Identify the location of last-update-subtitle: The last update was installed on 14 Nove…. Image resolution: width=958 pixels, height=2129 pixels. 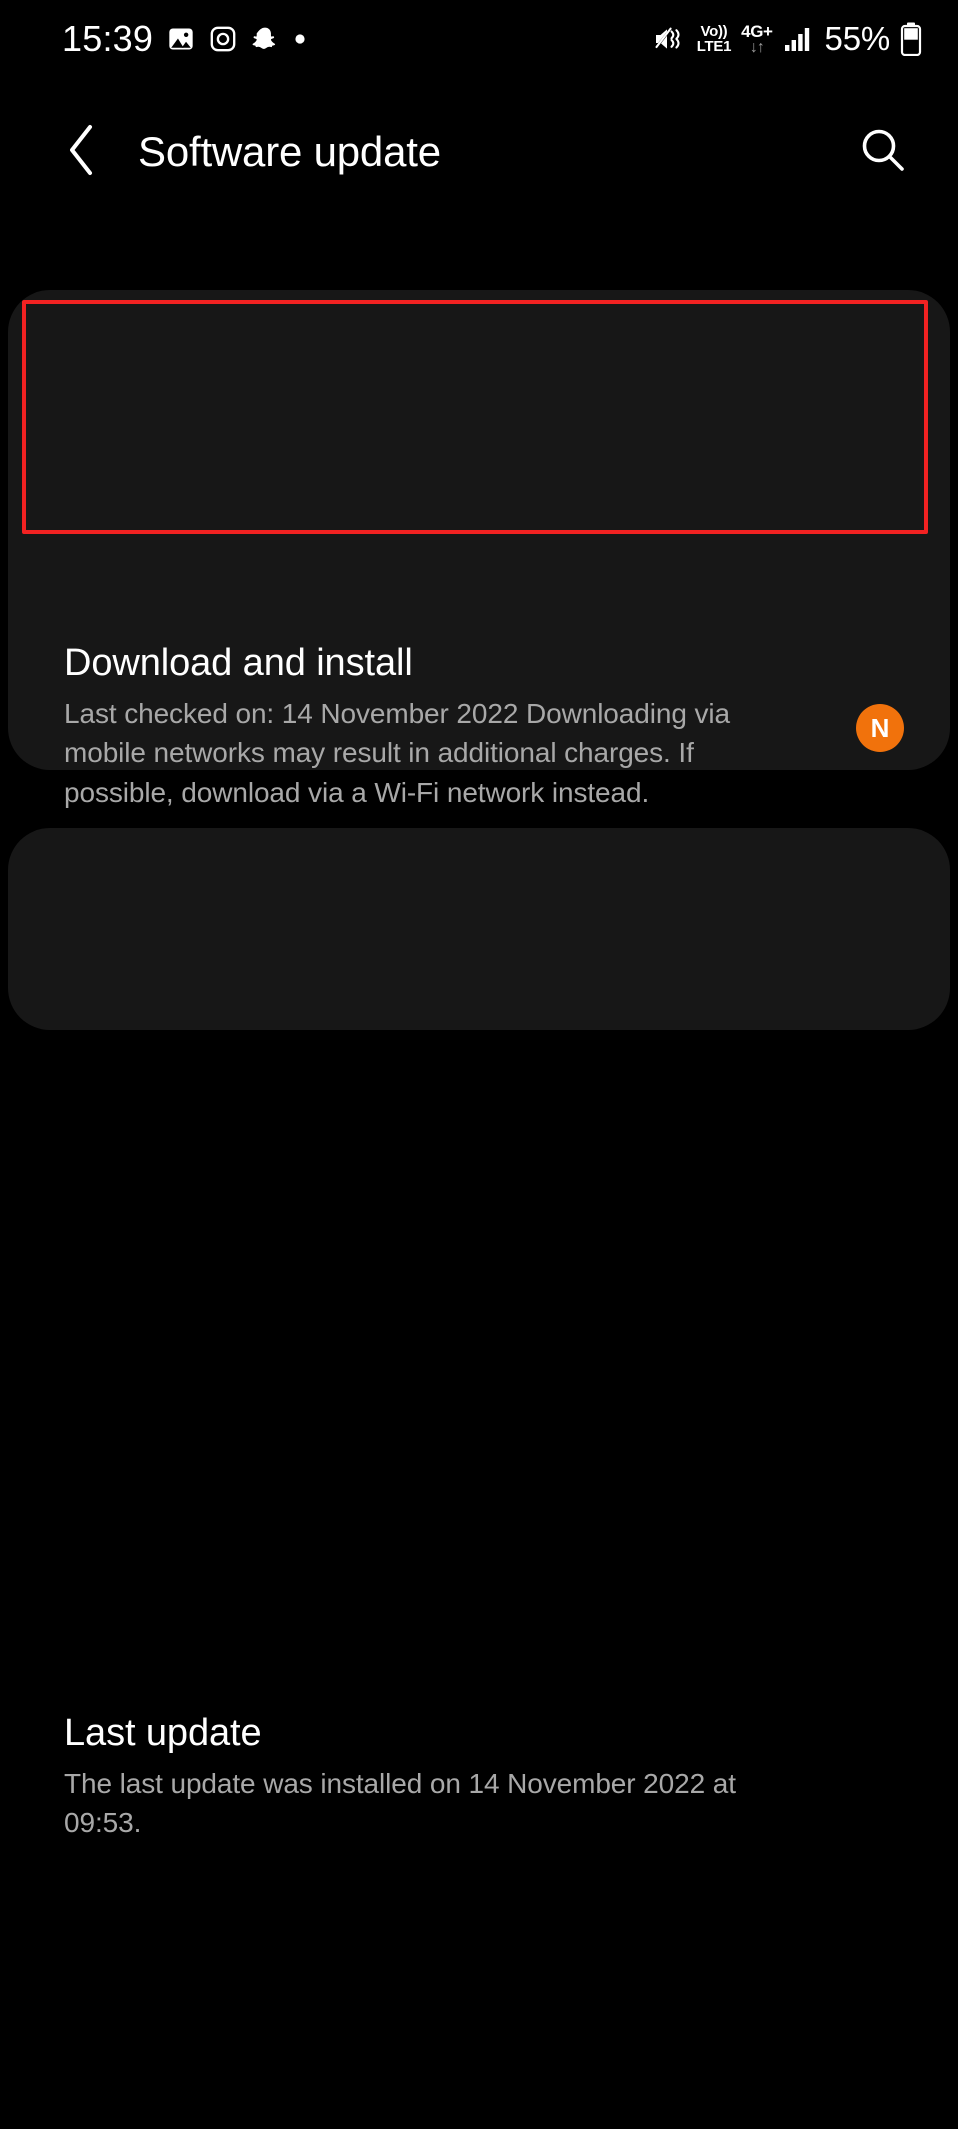
(400, 1803).